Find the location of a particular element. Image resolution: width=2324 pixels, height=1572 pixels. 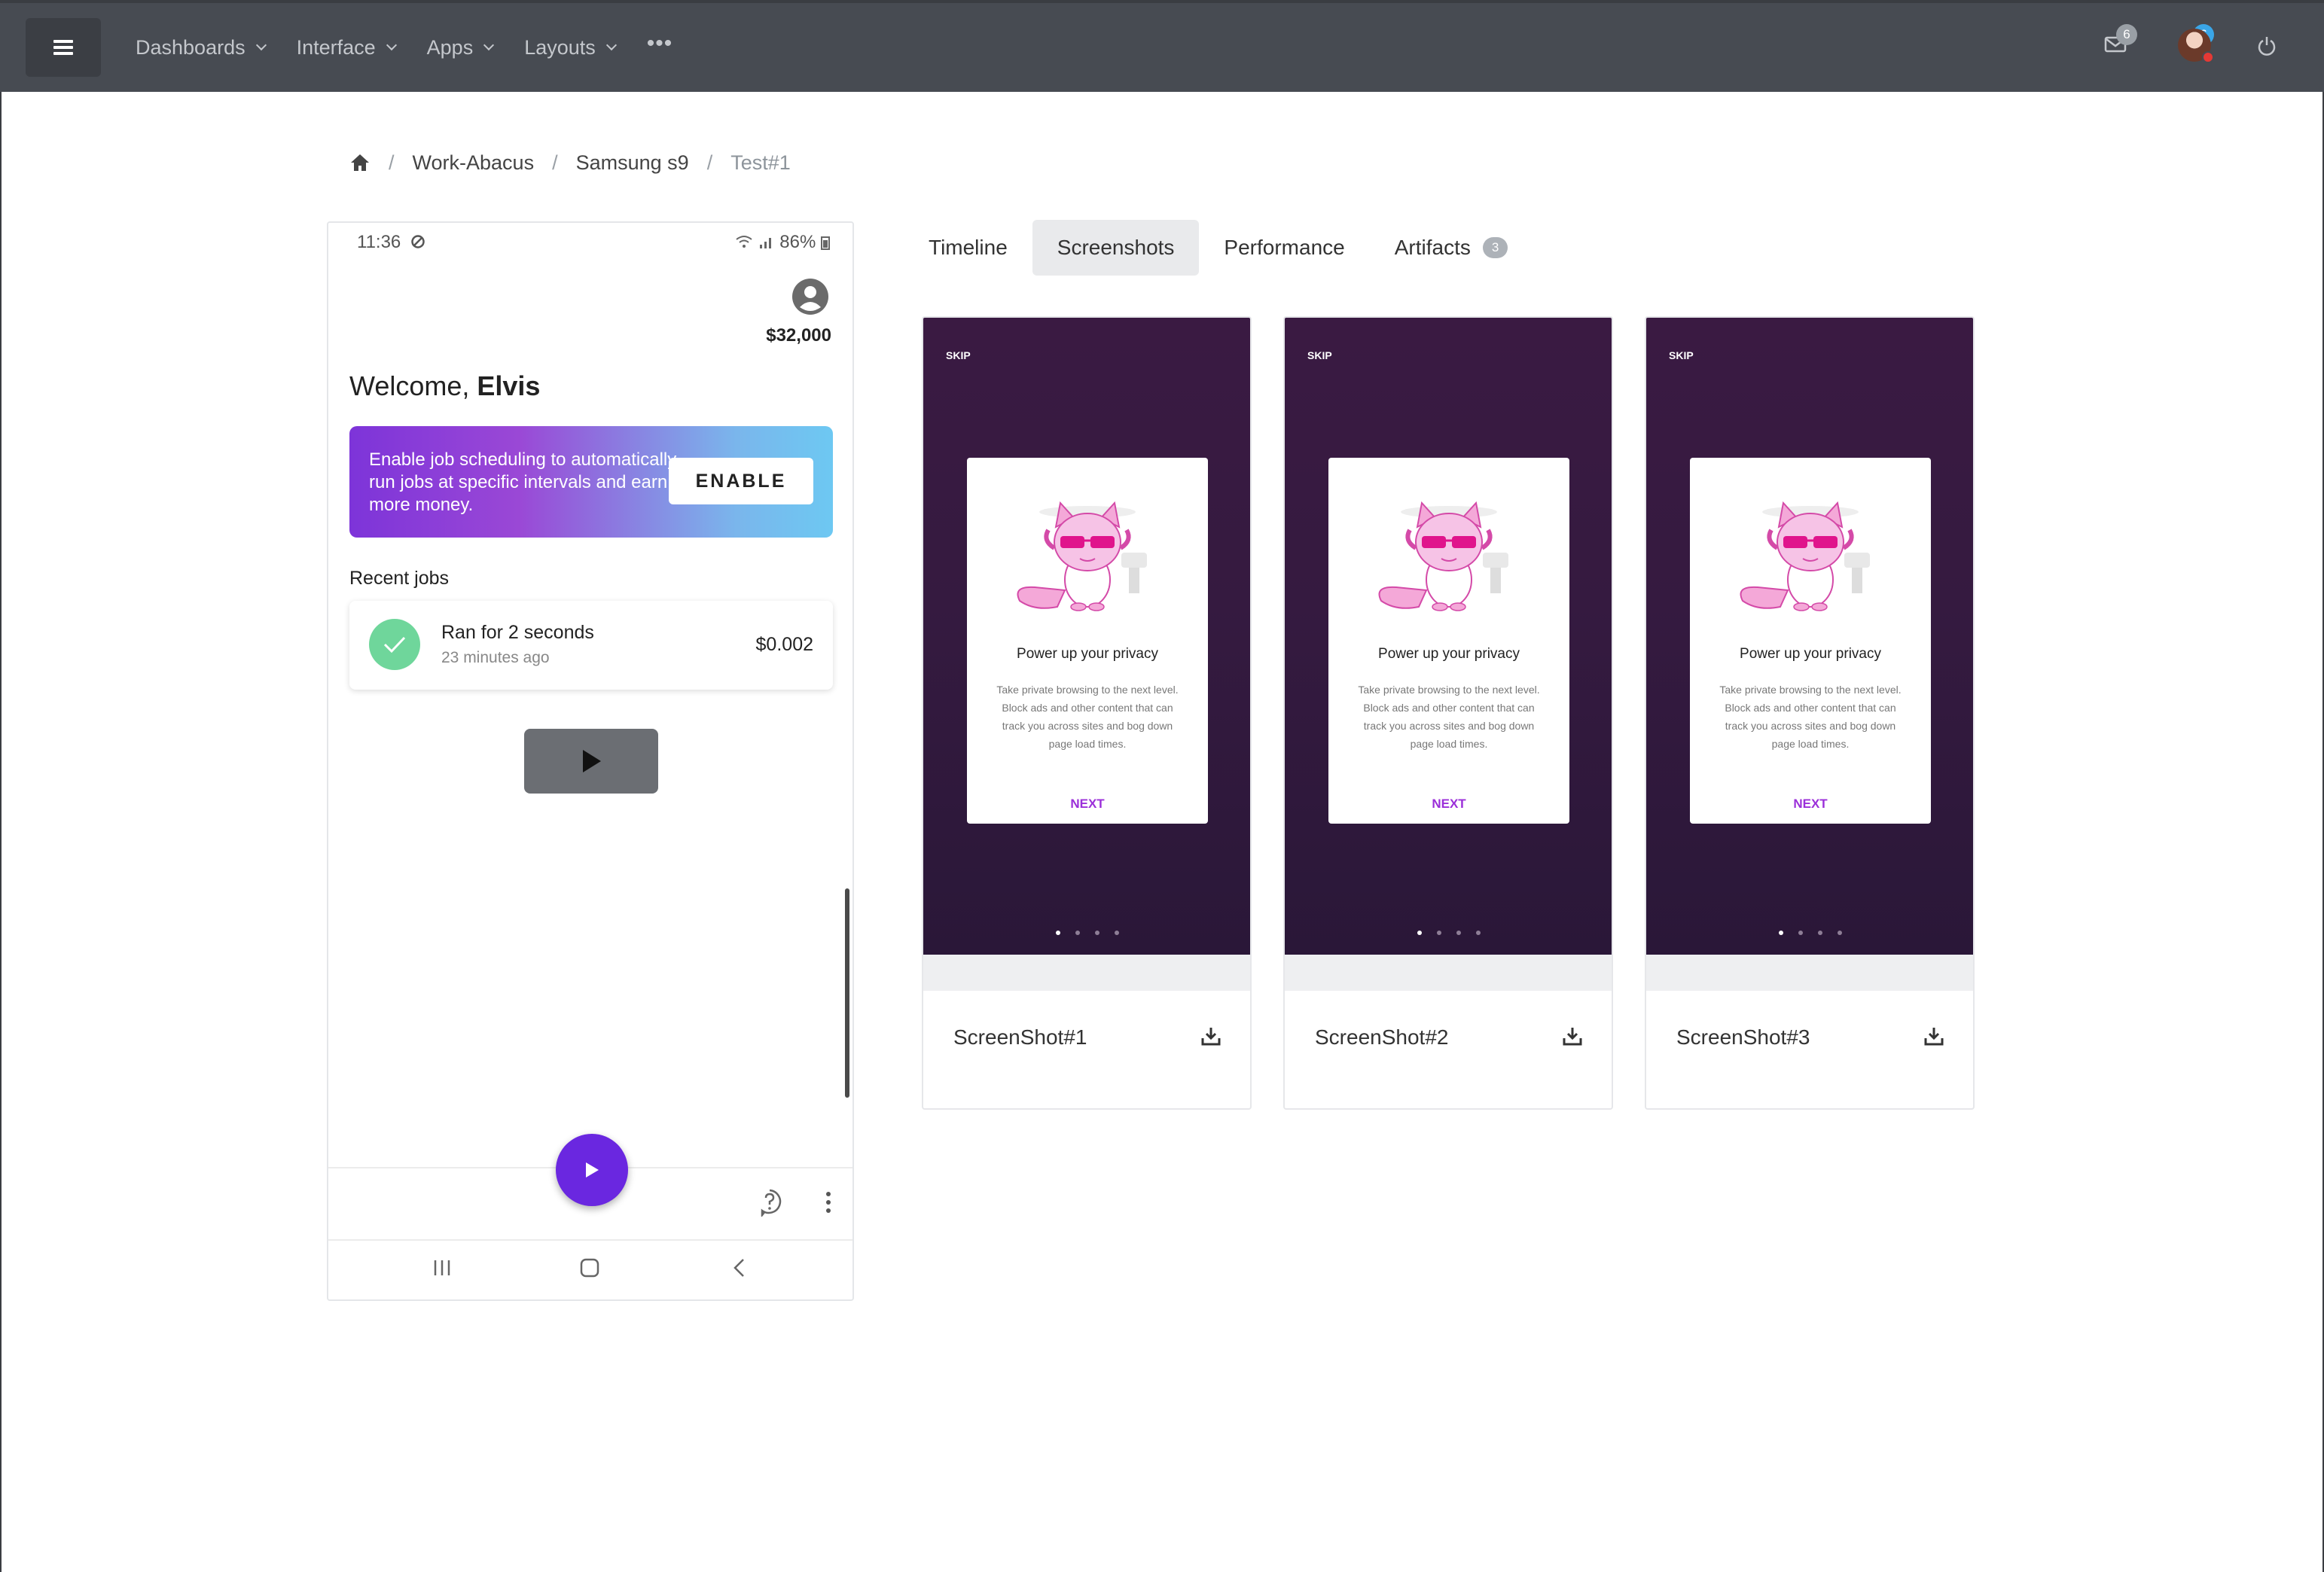

help-button is located at coordinates (769, 1204).